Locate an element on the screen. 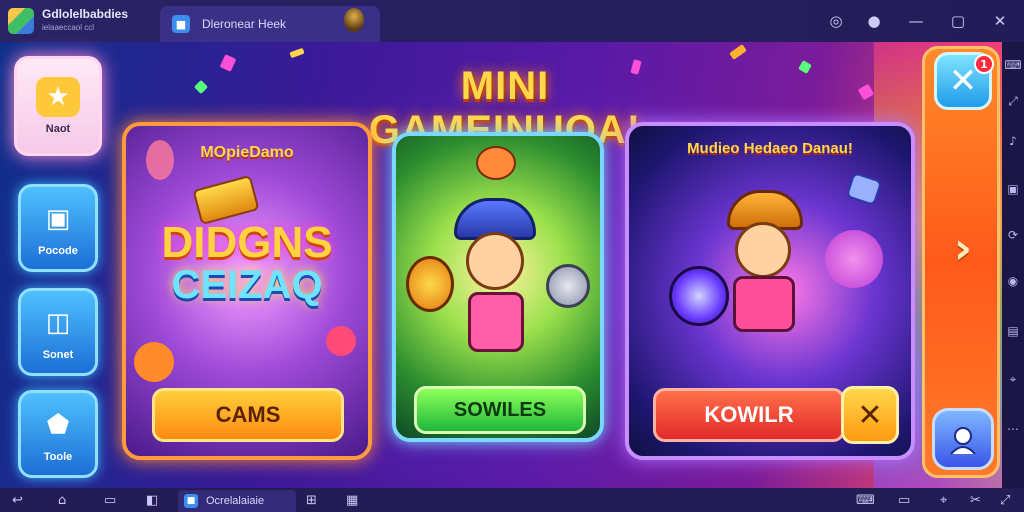 The width and height of the screenshot is (1024, 512). close-window-button: ✕ is located at coordinates (1000, 21).